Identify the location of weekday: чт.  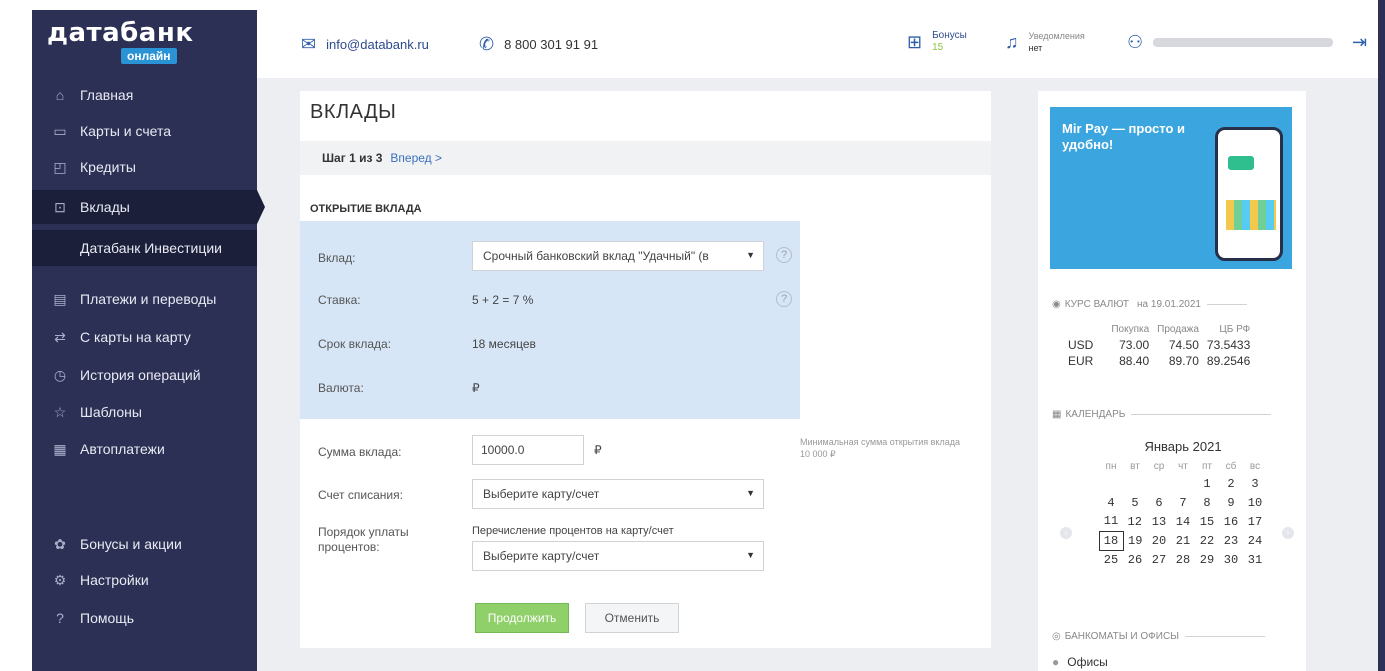
(1183, 466).